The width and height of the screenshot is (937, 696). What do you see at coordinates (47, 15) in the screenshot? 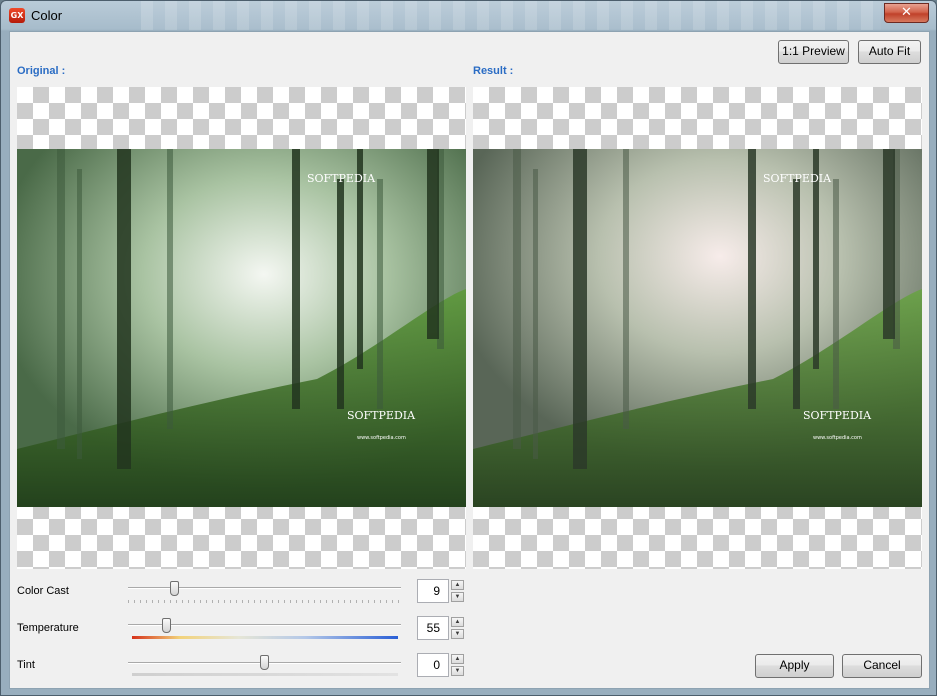
I see `window-title: Color` at bounding box center [47, 15].